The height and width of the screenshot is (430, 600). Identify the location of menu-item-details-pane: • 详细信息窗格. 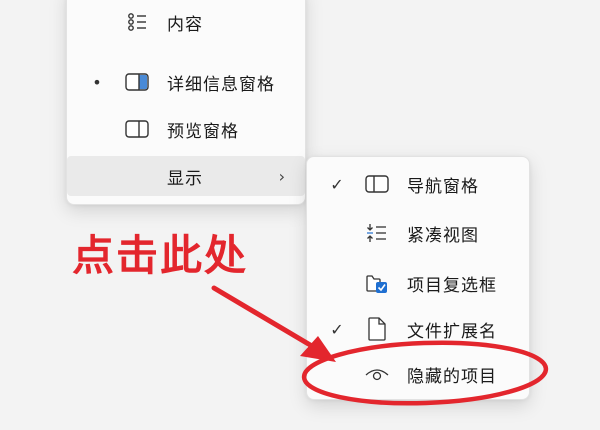
(186, 82).